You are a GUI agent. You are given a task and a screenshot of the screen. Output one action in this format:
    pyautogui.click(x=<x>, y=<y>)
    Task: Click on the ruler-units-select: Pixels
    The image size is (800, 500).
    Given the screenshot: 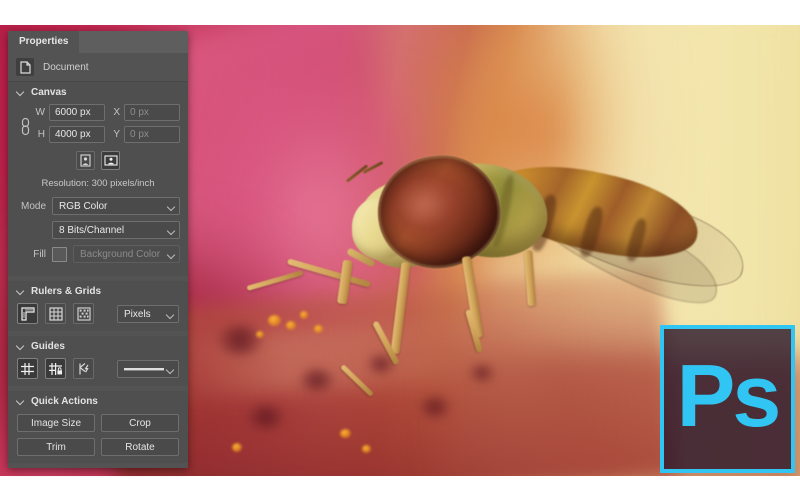 What is the action you would take?
    pyautogui.click(x=148, y=313)
    